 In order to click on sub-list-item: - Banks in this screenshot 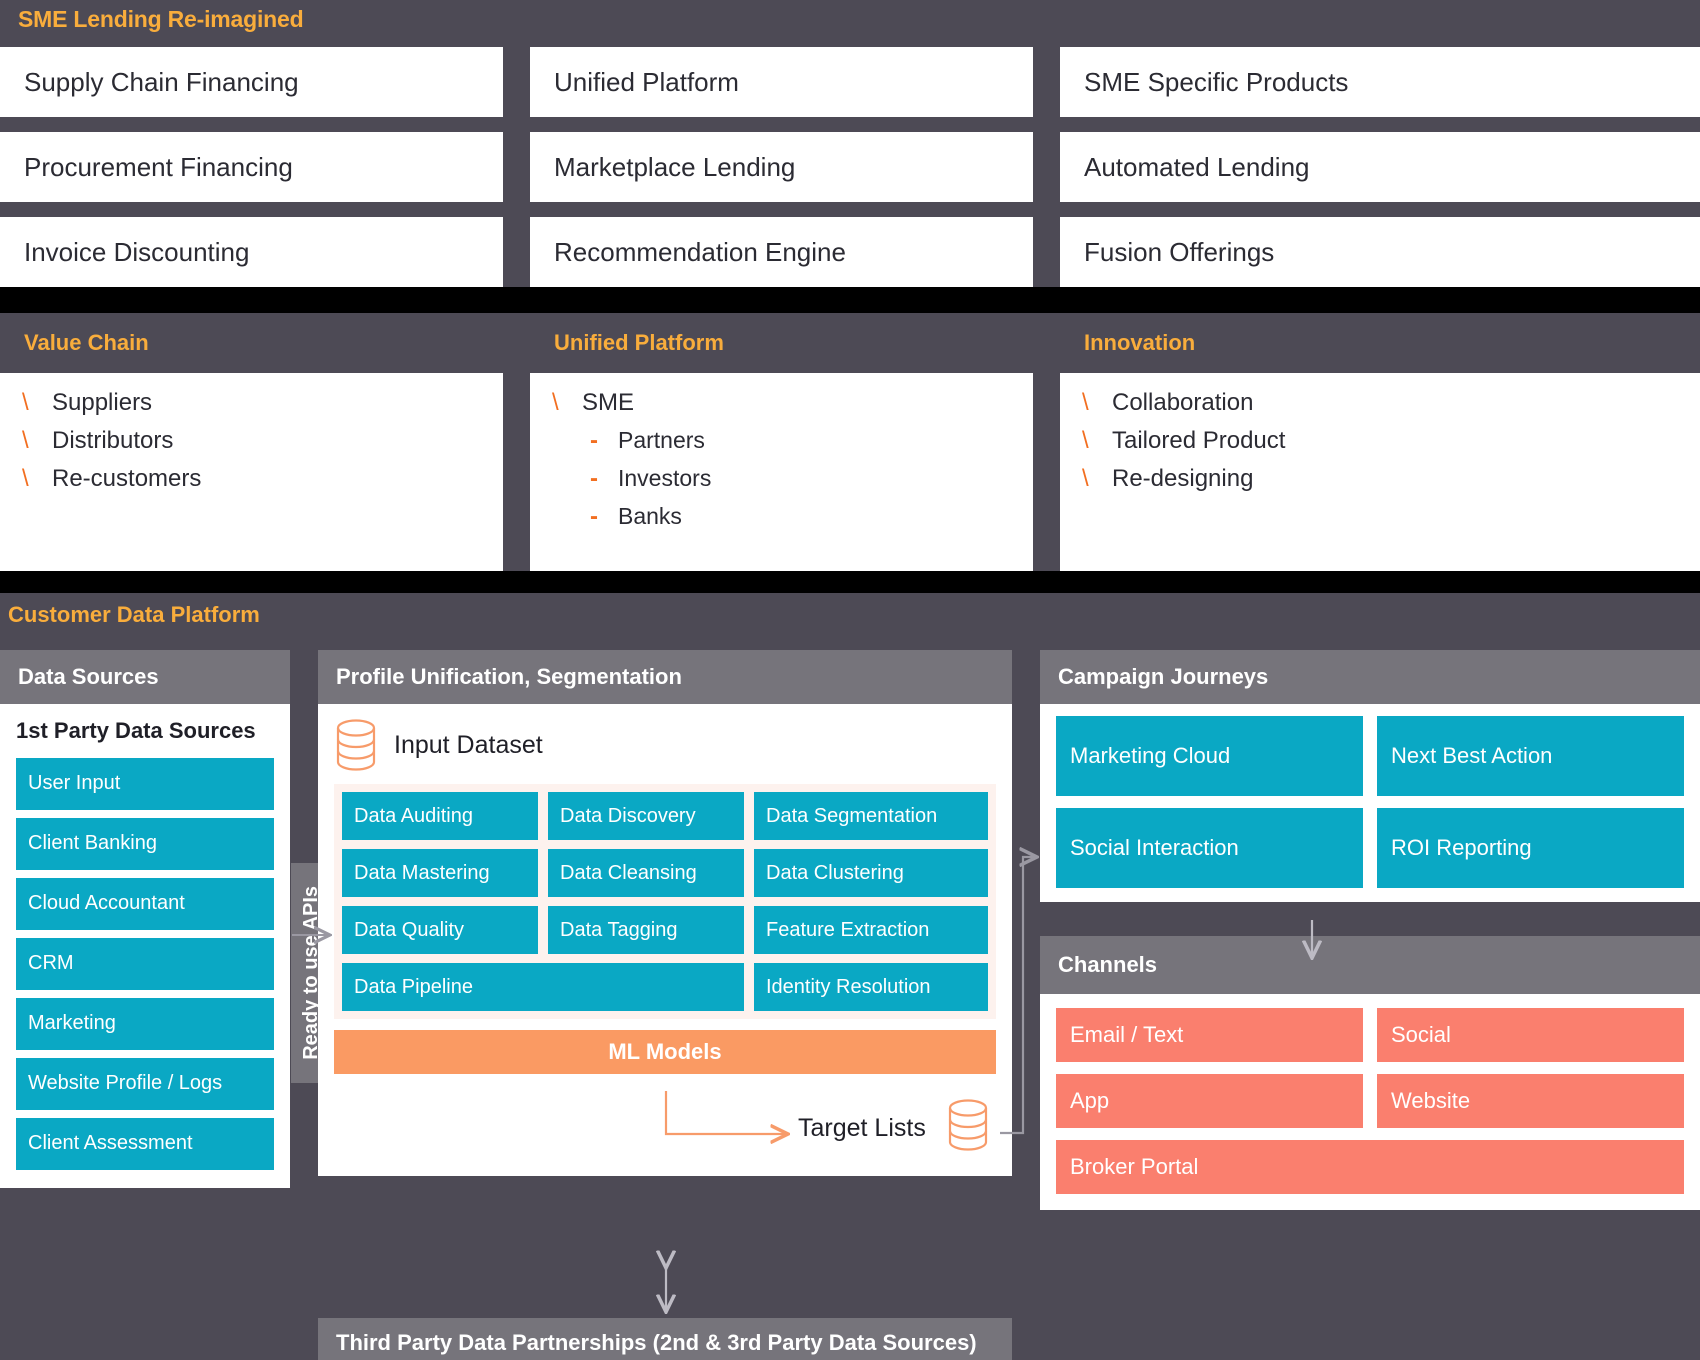, I will do `click(811, 517)`.